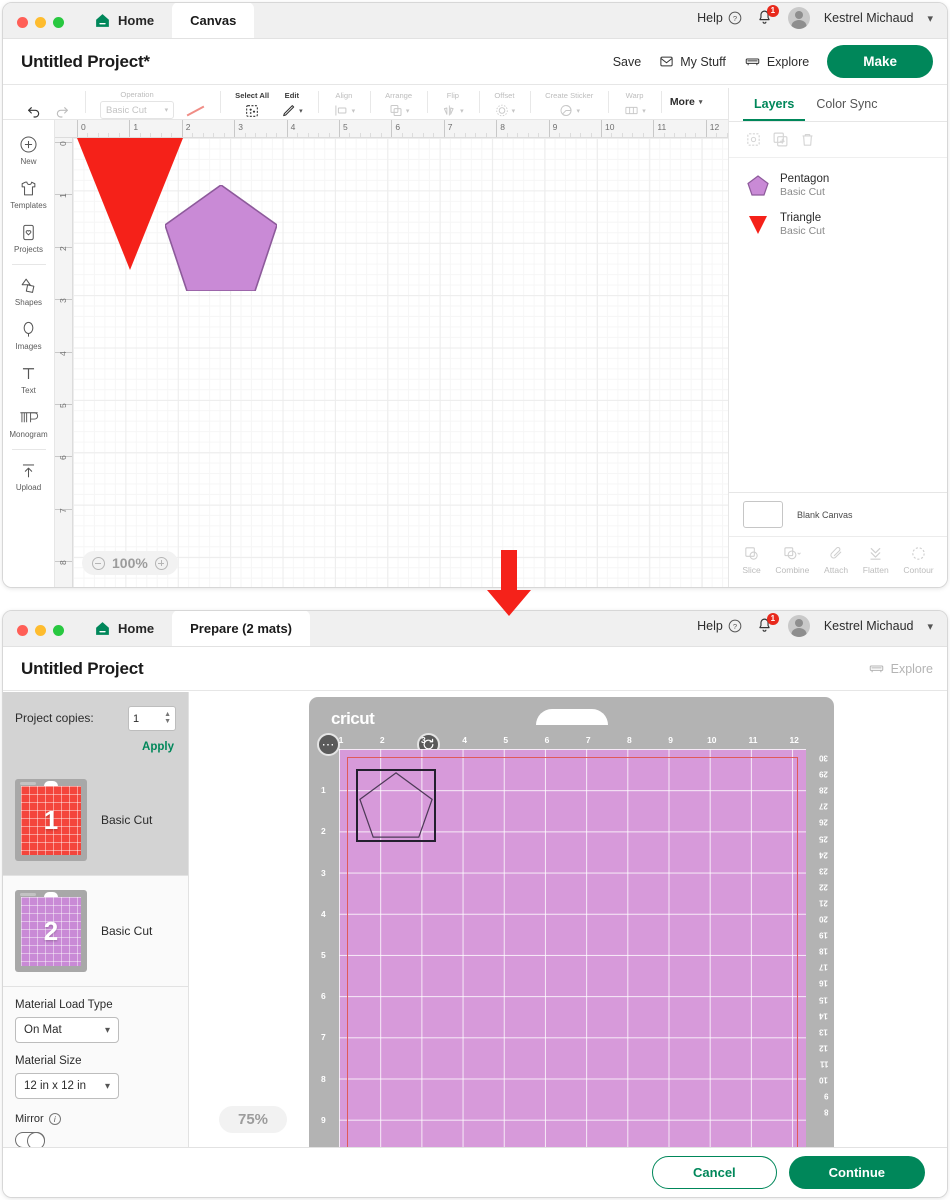 The height and width of the screenshot is (1200, 950). Describe the element at coordinates (62, 102) in the screenshot. I see `redo-button` at that location.